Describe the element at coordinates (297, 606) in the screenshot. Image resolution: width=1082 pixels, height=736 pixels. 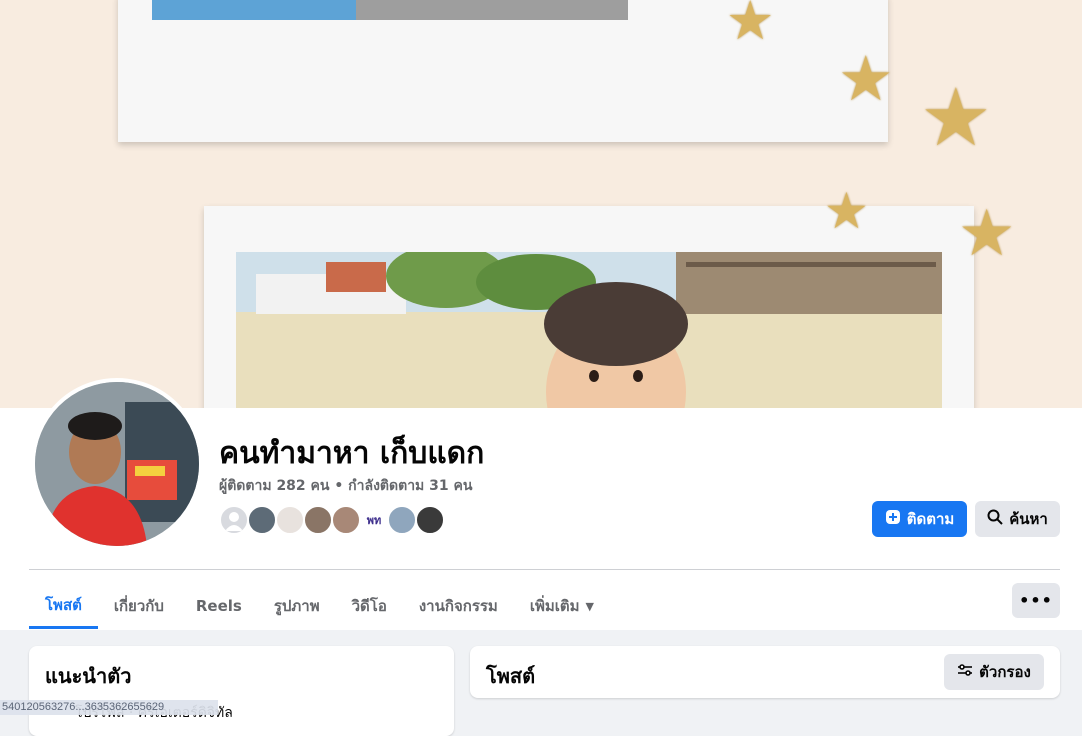
I see `tab-photos: รูปภาพ` at that location.